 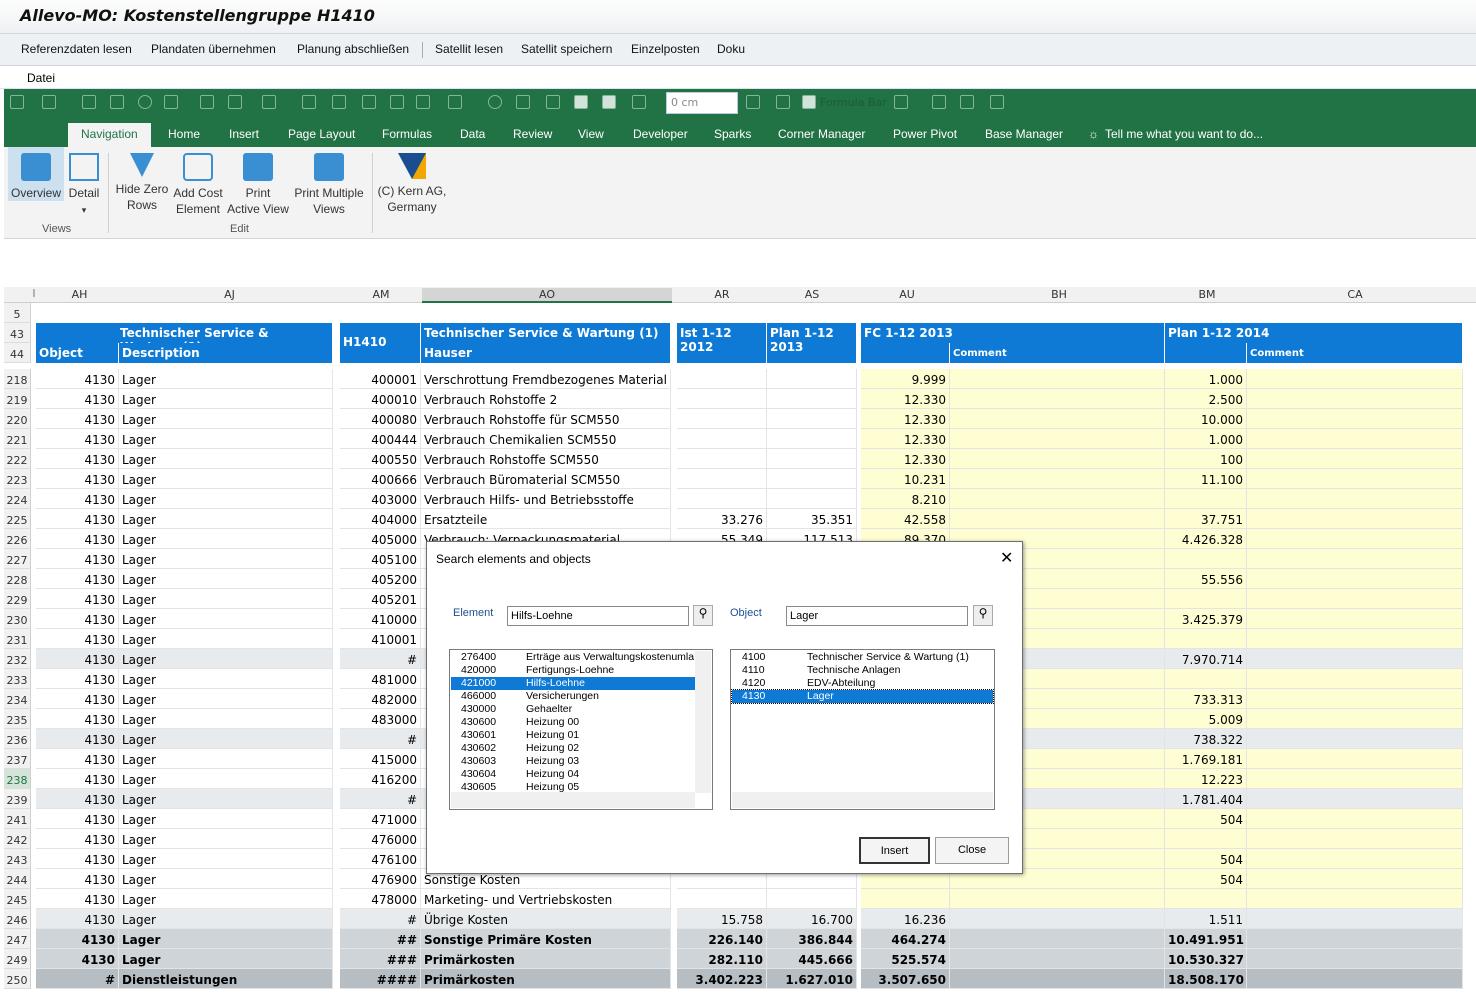 I want to click on planung-abschliessen-button: Planung abschließen, so click(x=353, y=49).